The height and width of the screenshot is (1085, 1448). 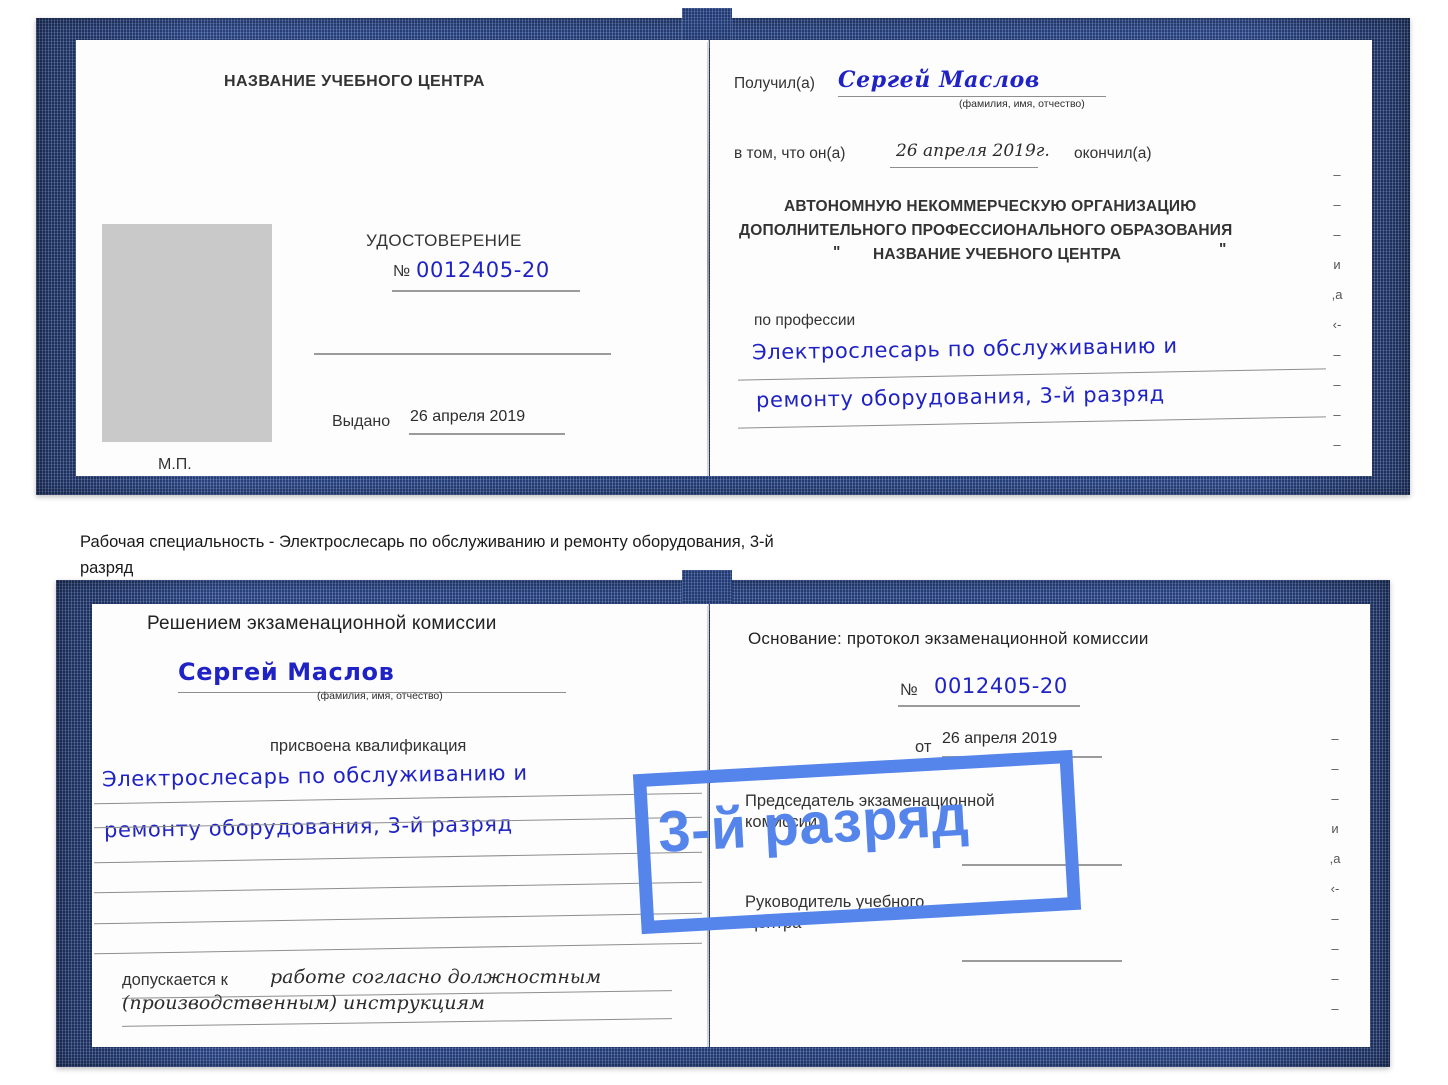 I want to click on certificate-number-rule-top, so click(x=486, y=291).